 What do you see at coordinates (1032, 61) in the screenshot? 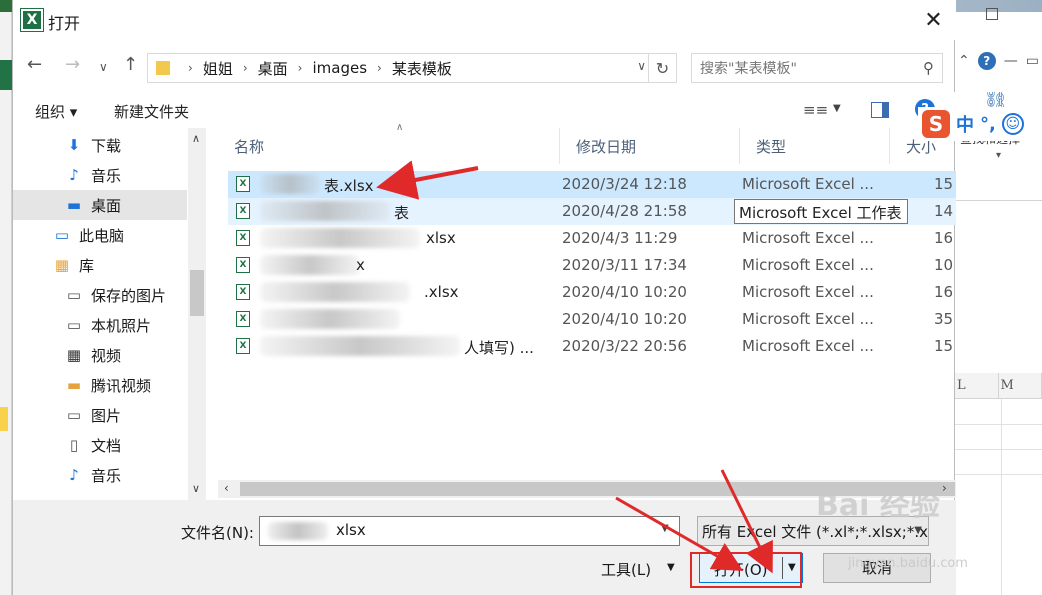
I see `restore-icon: ▭` at bounding box center [1032, 61].